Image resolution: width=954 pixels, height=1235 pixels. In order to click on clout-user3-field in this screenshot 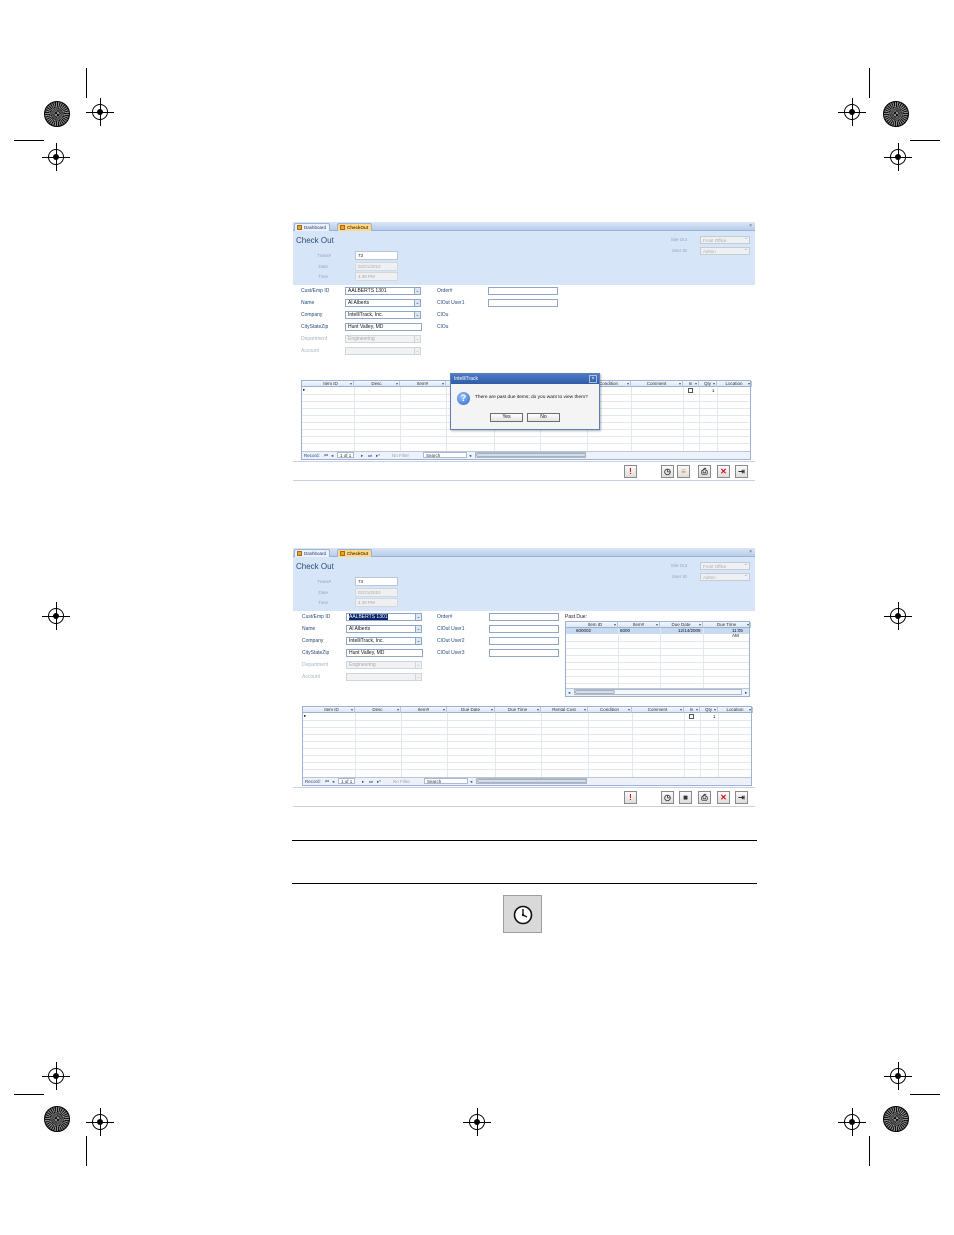, I will do `click(524, 653)`.